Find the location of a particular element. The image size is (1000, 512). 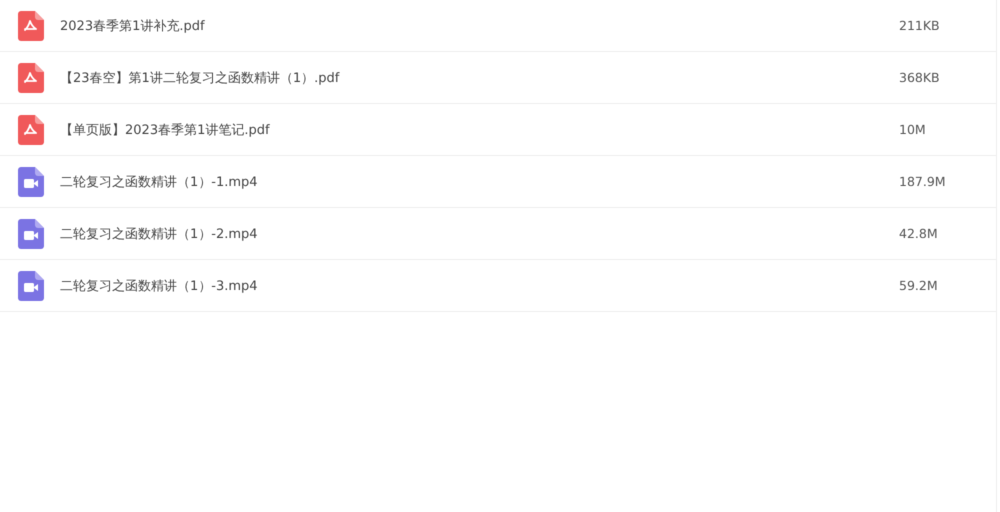

file-name: 二轮复习之函数精讲（1）-3.mp4 is located at coordinates (159, 286).